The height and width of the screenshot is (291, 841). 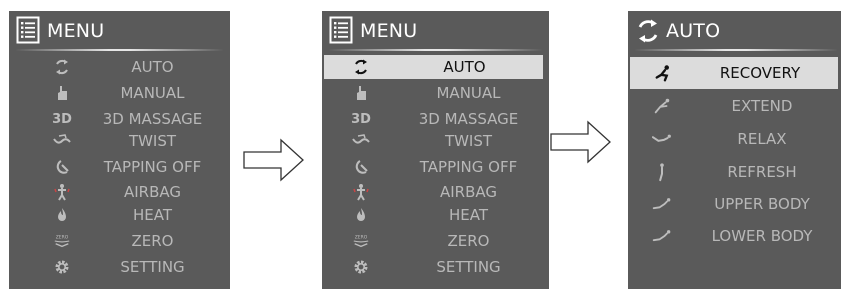 What do you see at coordinates (762, 106) in the screenshot?
I see `auto-item-label: EXTEND` at bounding box center [762, 106].